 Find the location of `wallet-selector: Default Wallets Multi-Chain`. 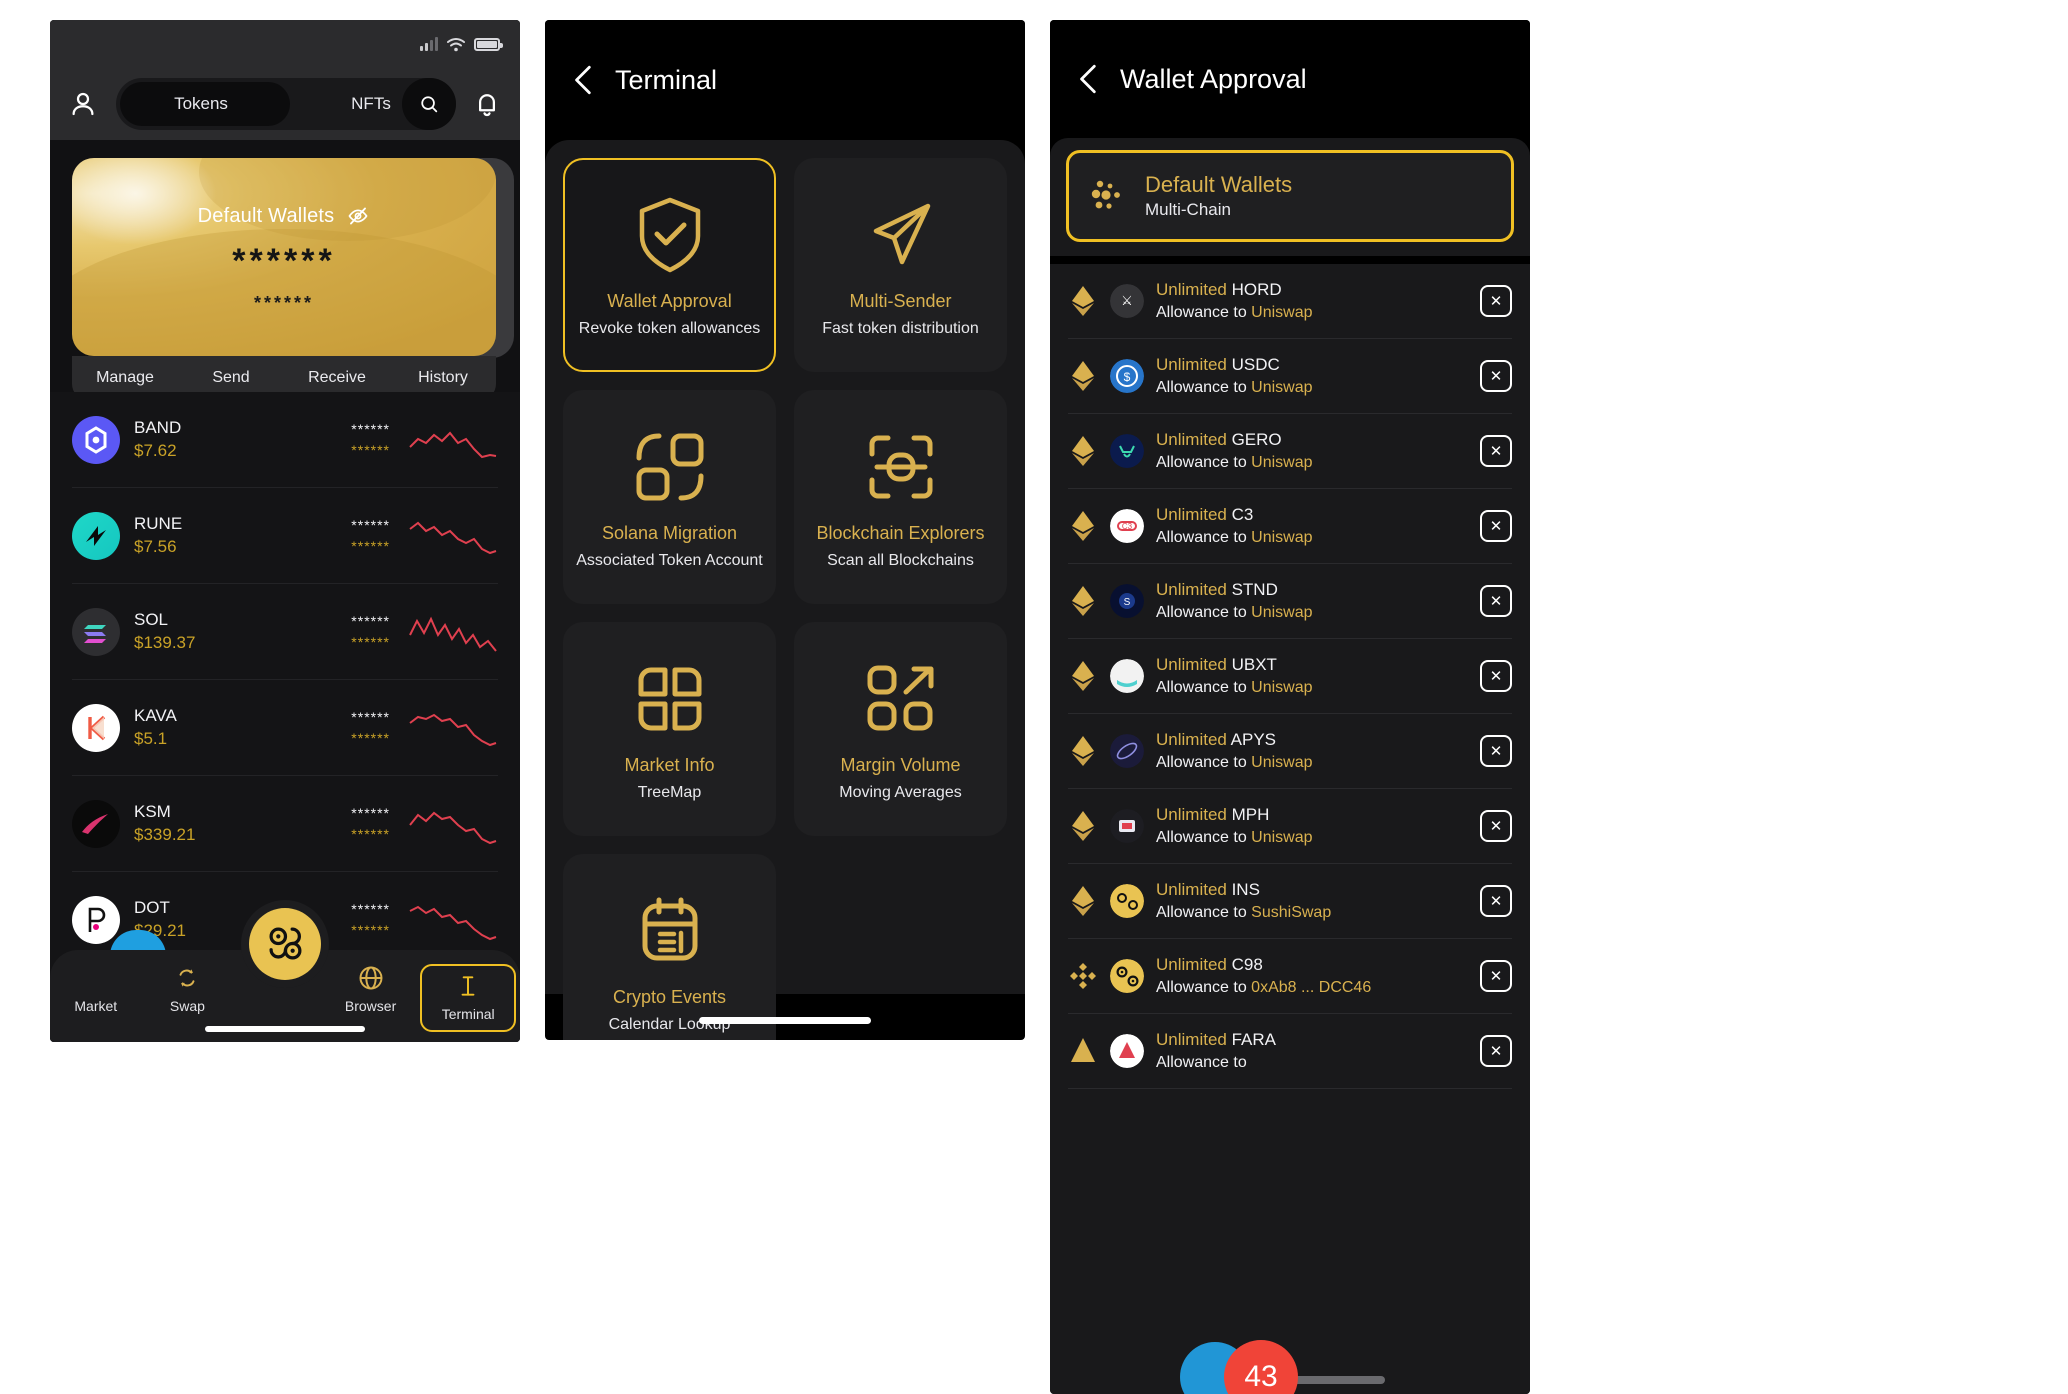

wallet-selector: Default Wallets Multi-Chain is located at coordinates (1290, 196).